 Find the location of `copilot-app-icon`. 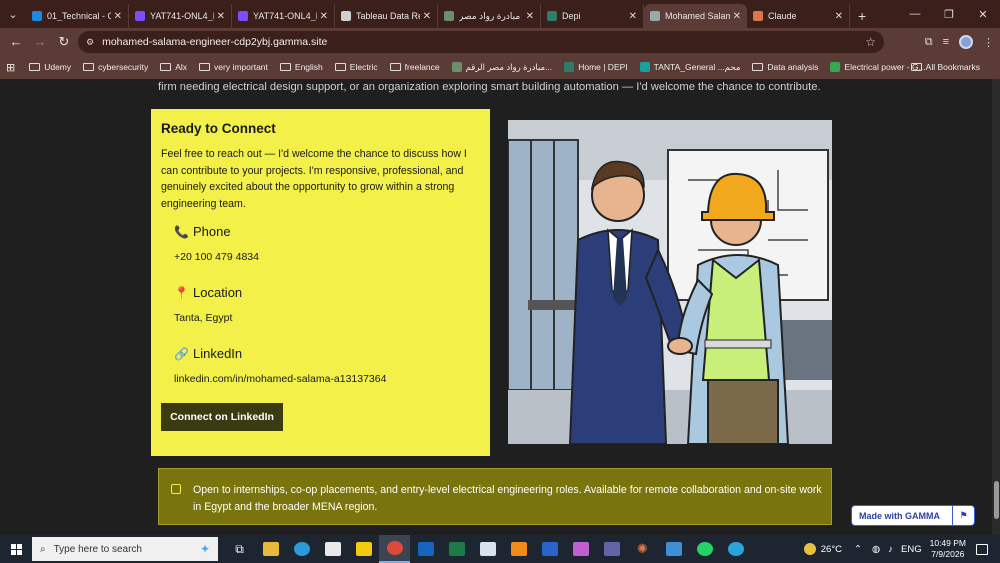

copilot-app-icon is located at coordinates (580, 549).